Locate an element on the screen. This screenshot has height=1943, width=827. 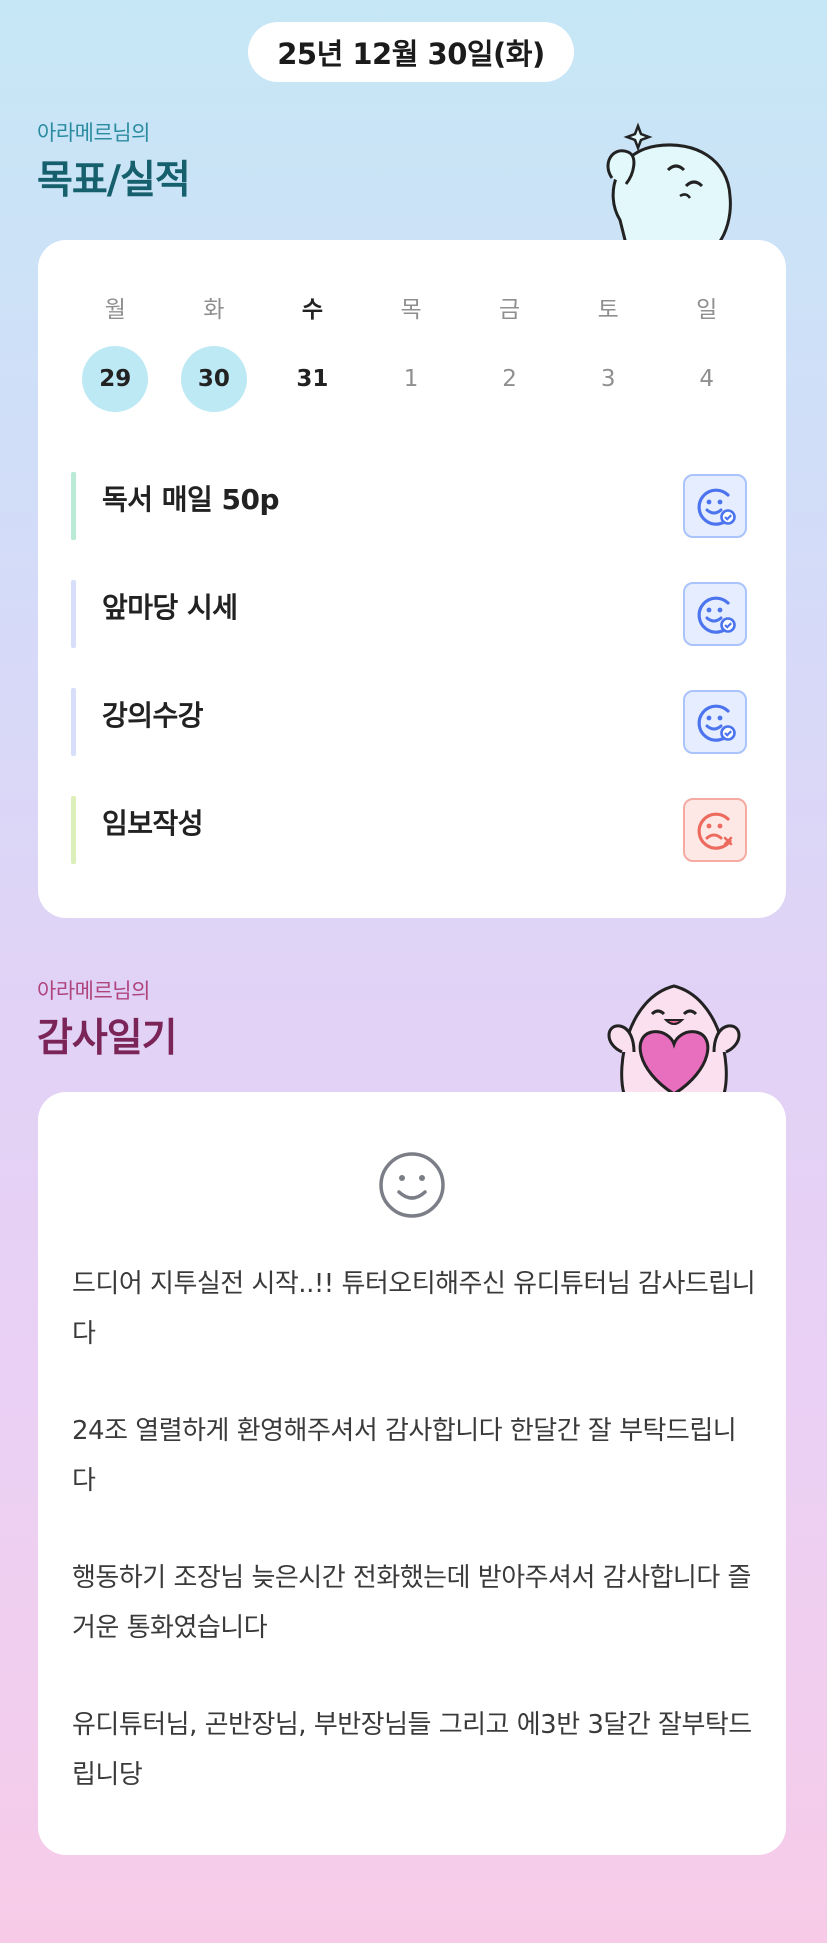
sad-x-icon is located at coordinates (715, 831).